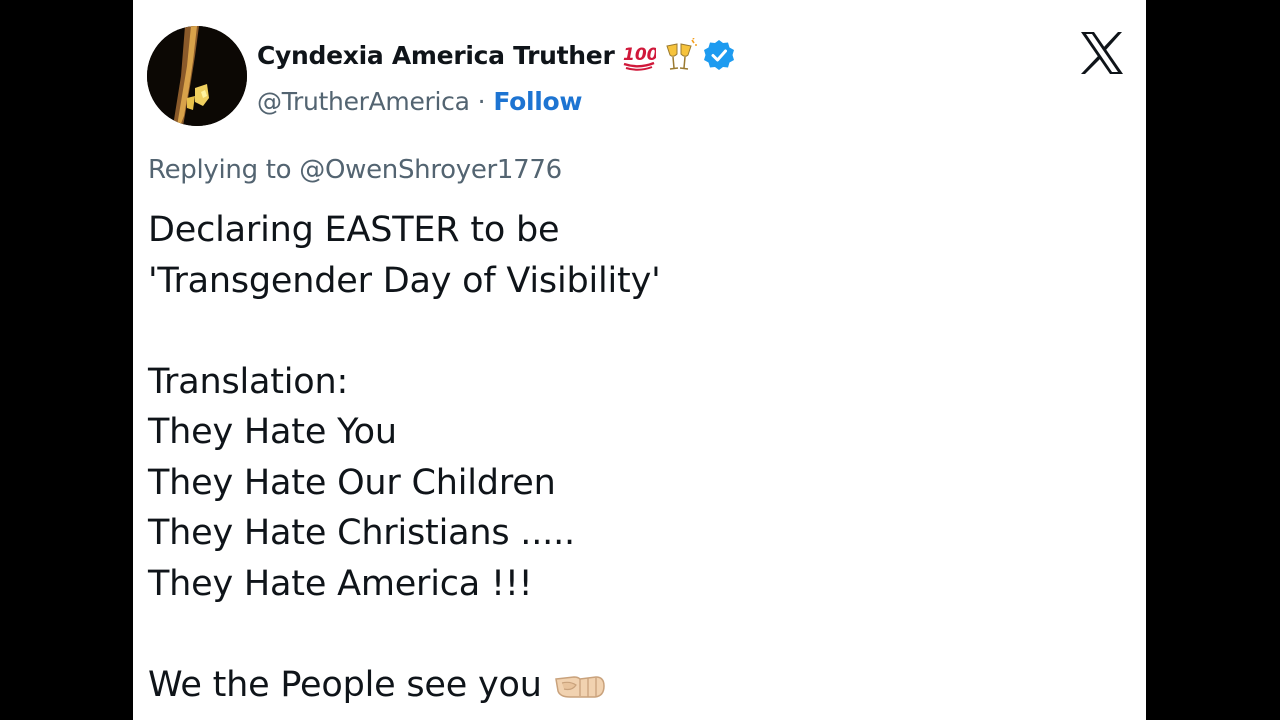 Image resolution: width=1280 pixels, height=720 pixels. What do you see at coordinates (404, 280) in the screenshot?
I see `tweet-line: 'Transgender Day of Visibility'` at bounding box center [404, 280].